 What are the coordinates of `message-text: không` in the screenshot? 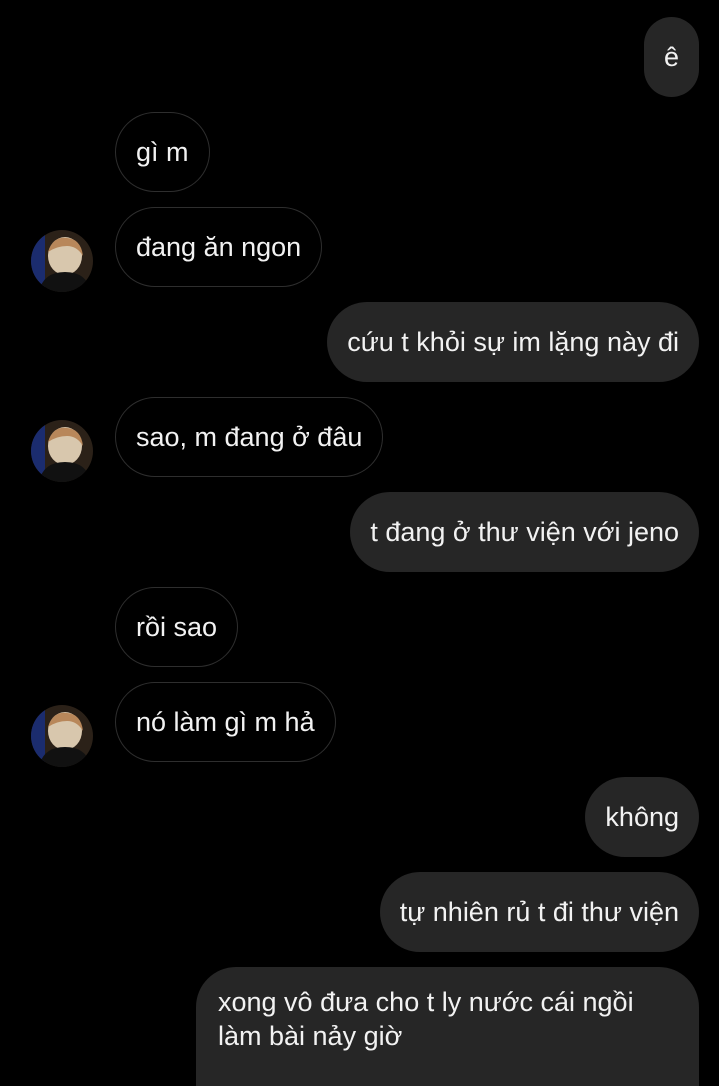 It's located at (642, 817).